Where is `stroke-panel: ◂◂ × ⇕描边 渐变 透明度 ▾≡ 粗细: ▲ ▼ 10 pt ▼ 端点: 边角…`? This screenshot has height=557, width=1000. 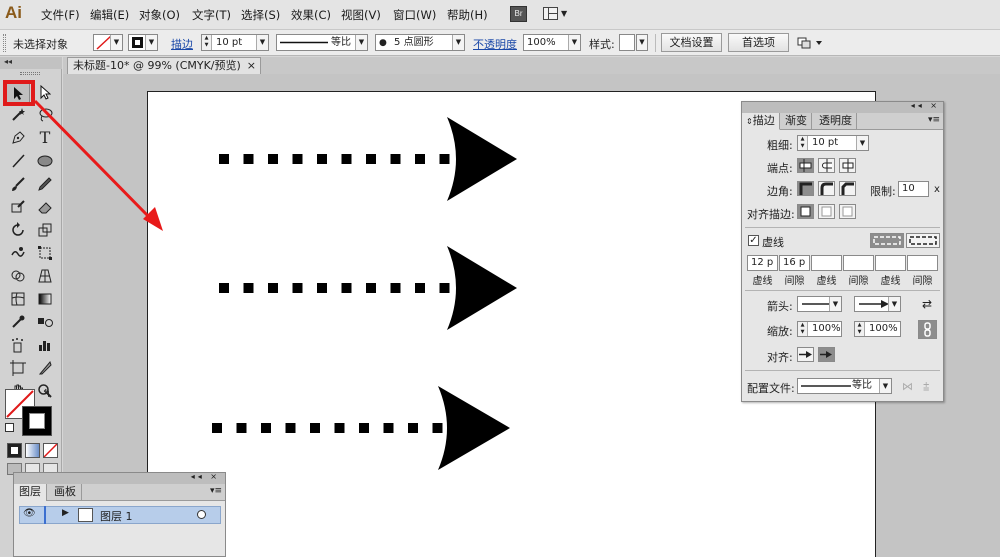 stroke-panel: ◂◂ × ⇕描边 渐变 透明度 ▾≡ 粗细: ▲ ▼ 10 pt ▼ 端点: 边角… is located at coordinates (842, 251).